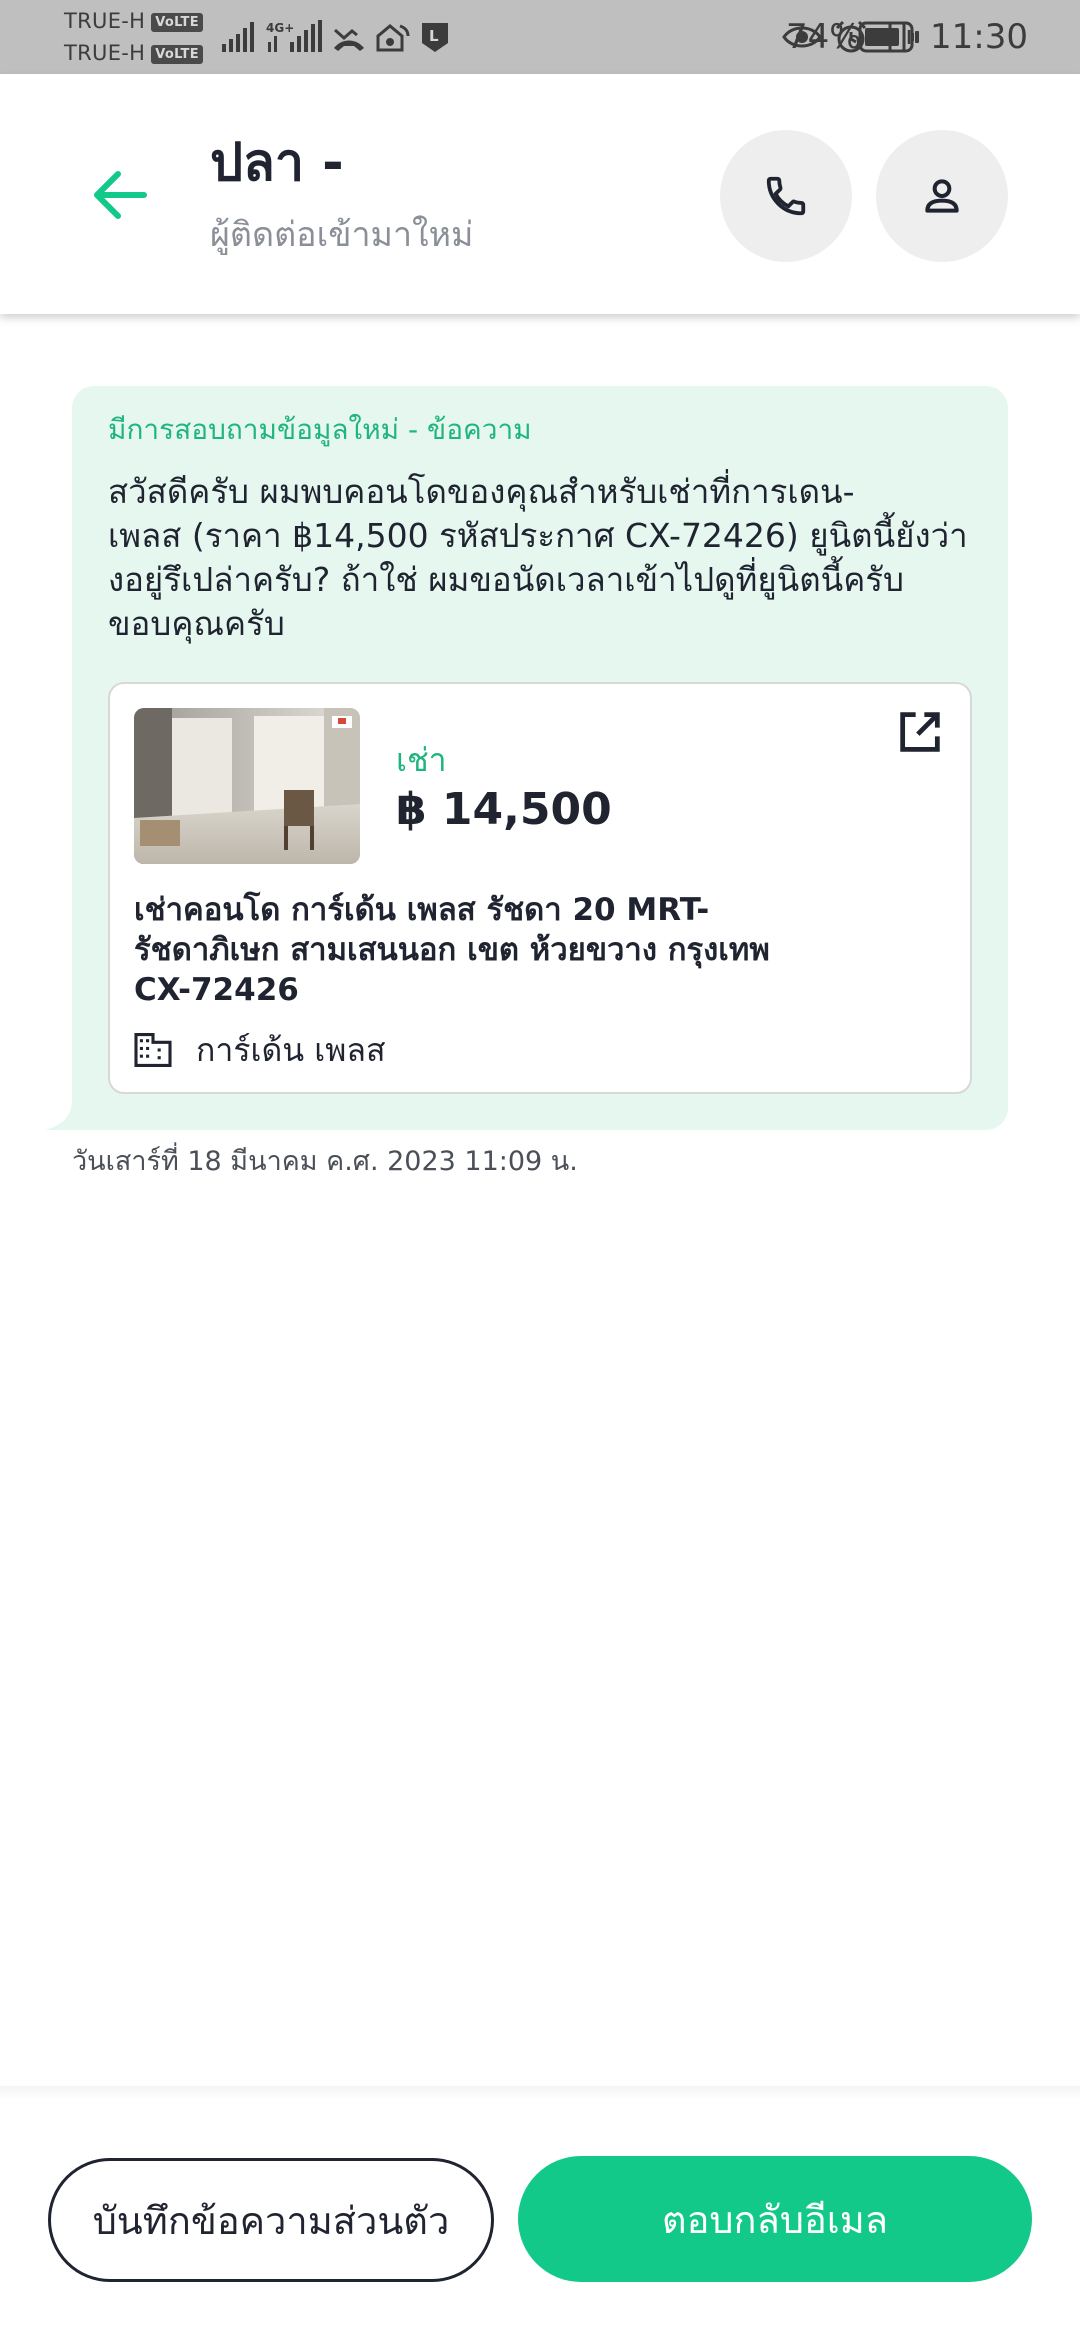 The width and height of the screenshot is (1080, 2340). I want to click on contact-name: ปลา -, so click(277, 163).